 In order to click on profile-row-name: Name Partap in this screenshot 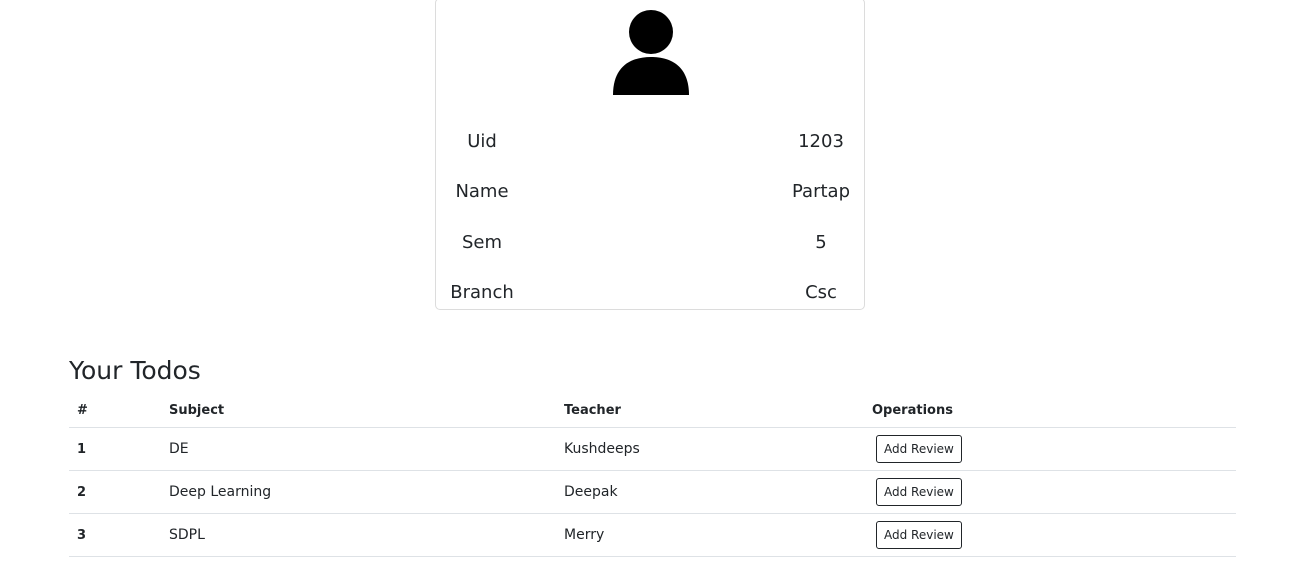, I will do `click(651, 192)`.